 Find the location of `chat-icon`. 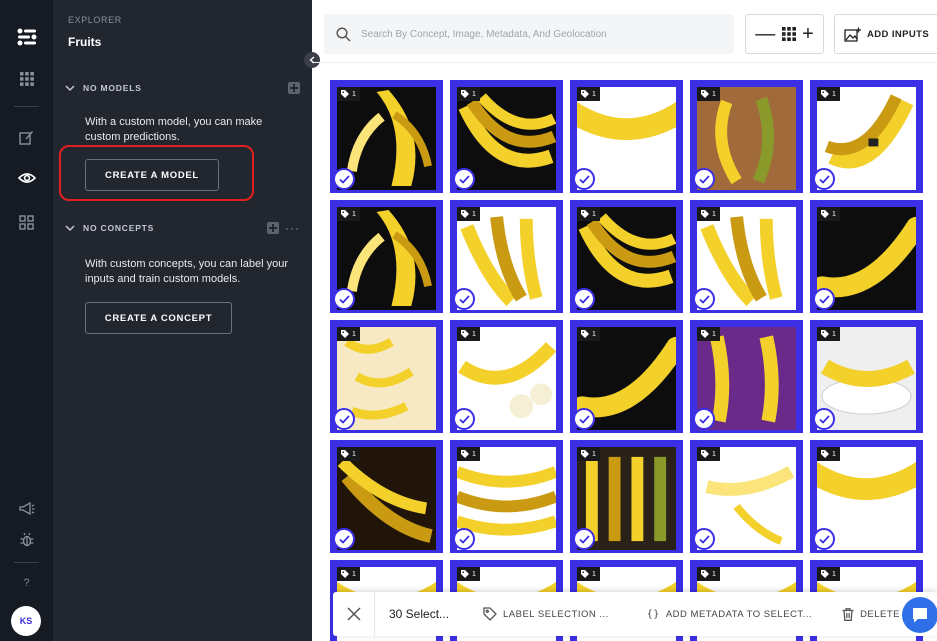

chat-icon is located at coordinates (920, 615).